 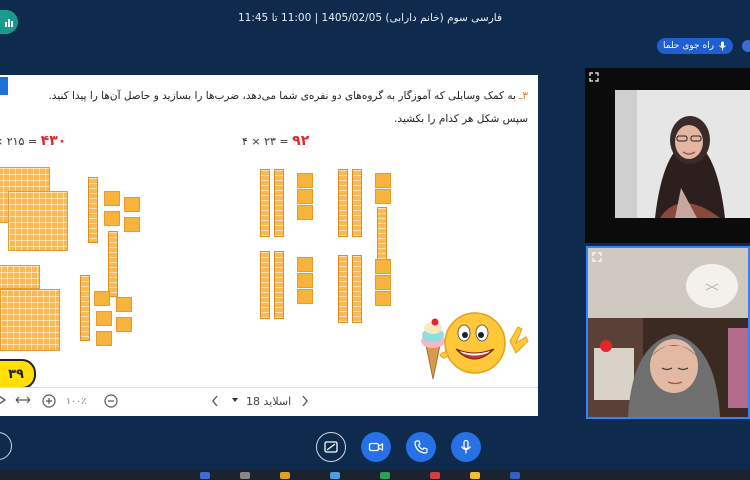 I want to click on screen-share-button, so click(x=331, y=447).